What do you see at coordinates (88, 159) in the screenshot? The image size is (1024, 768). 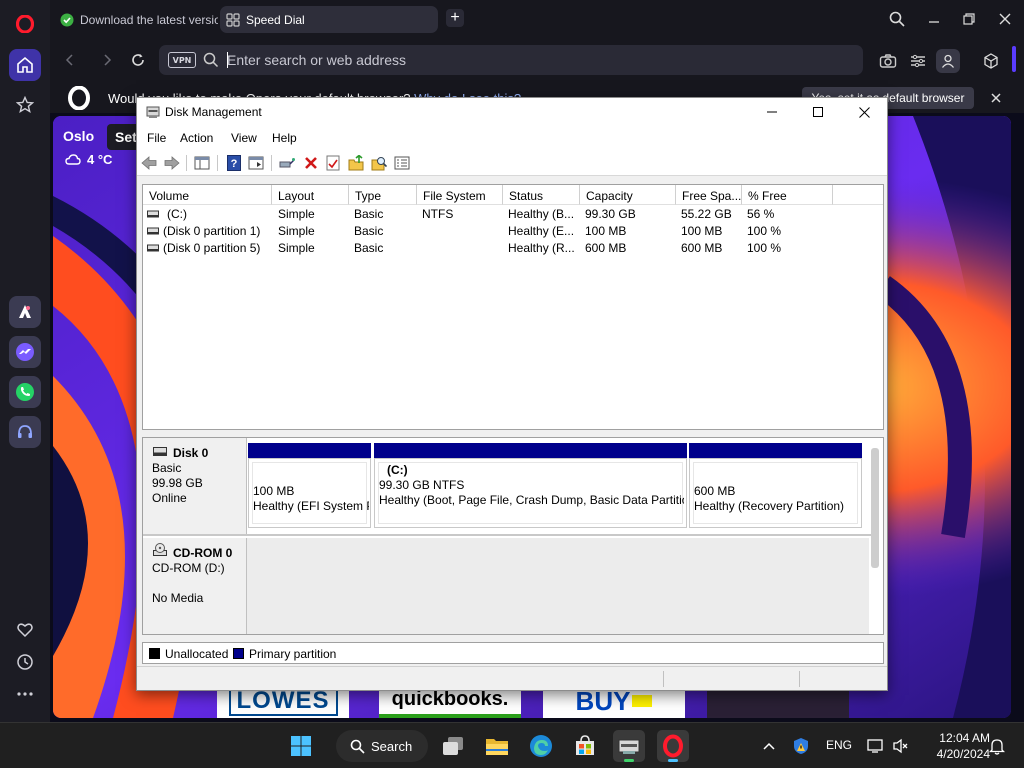 I see `weather-widget: 4 °C` at bounding box center [88, 159].